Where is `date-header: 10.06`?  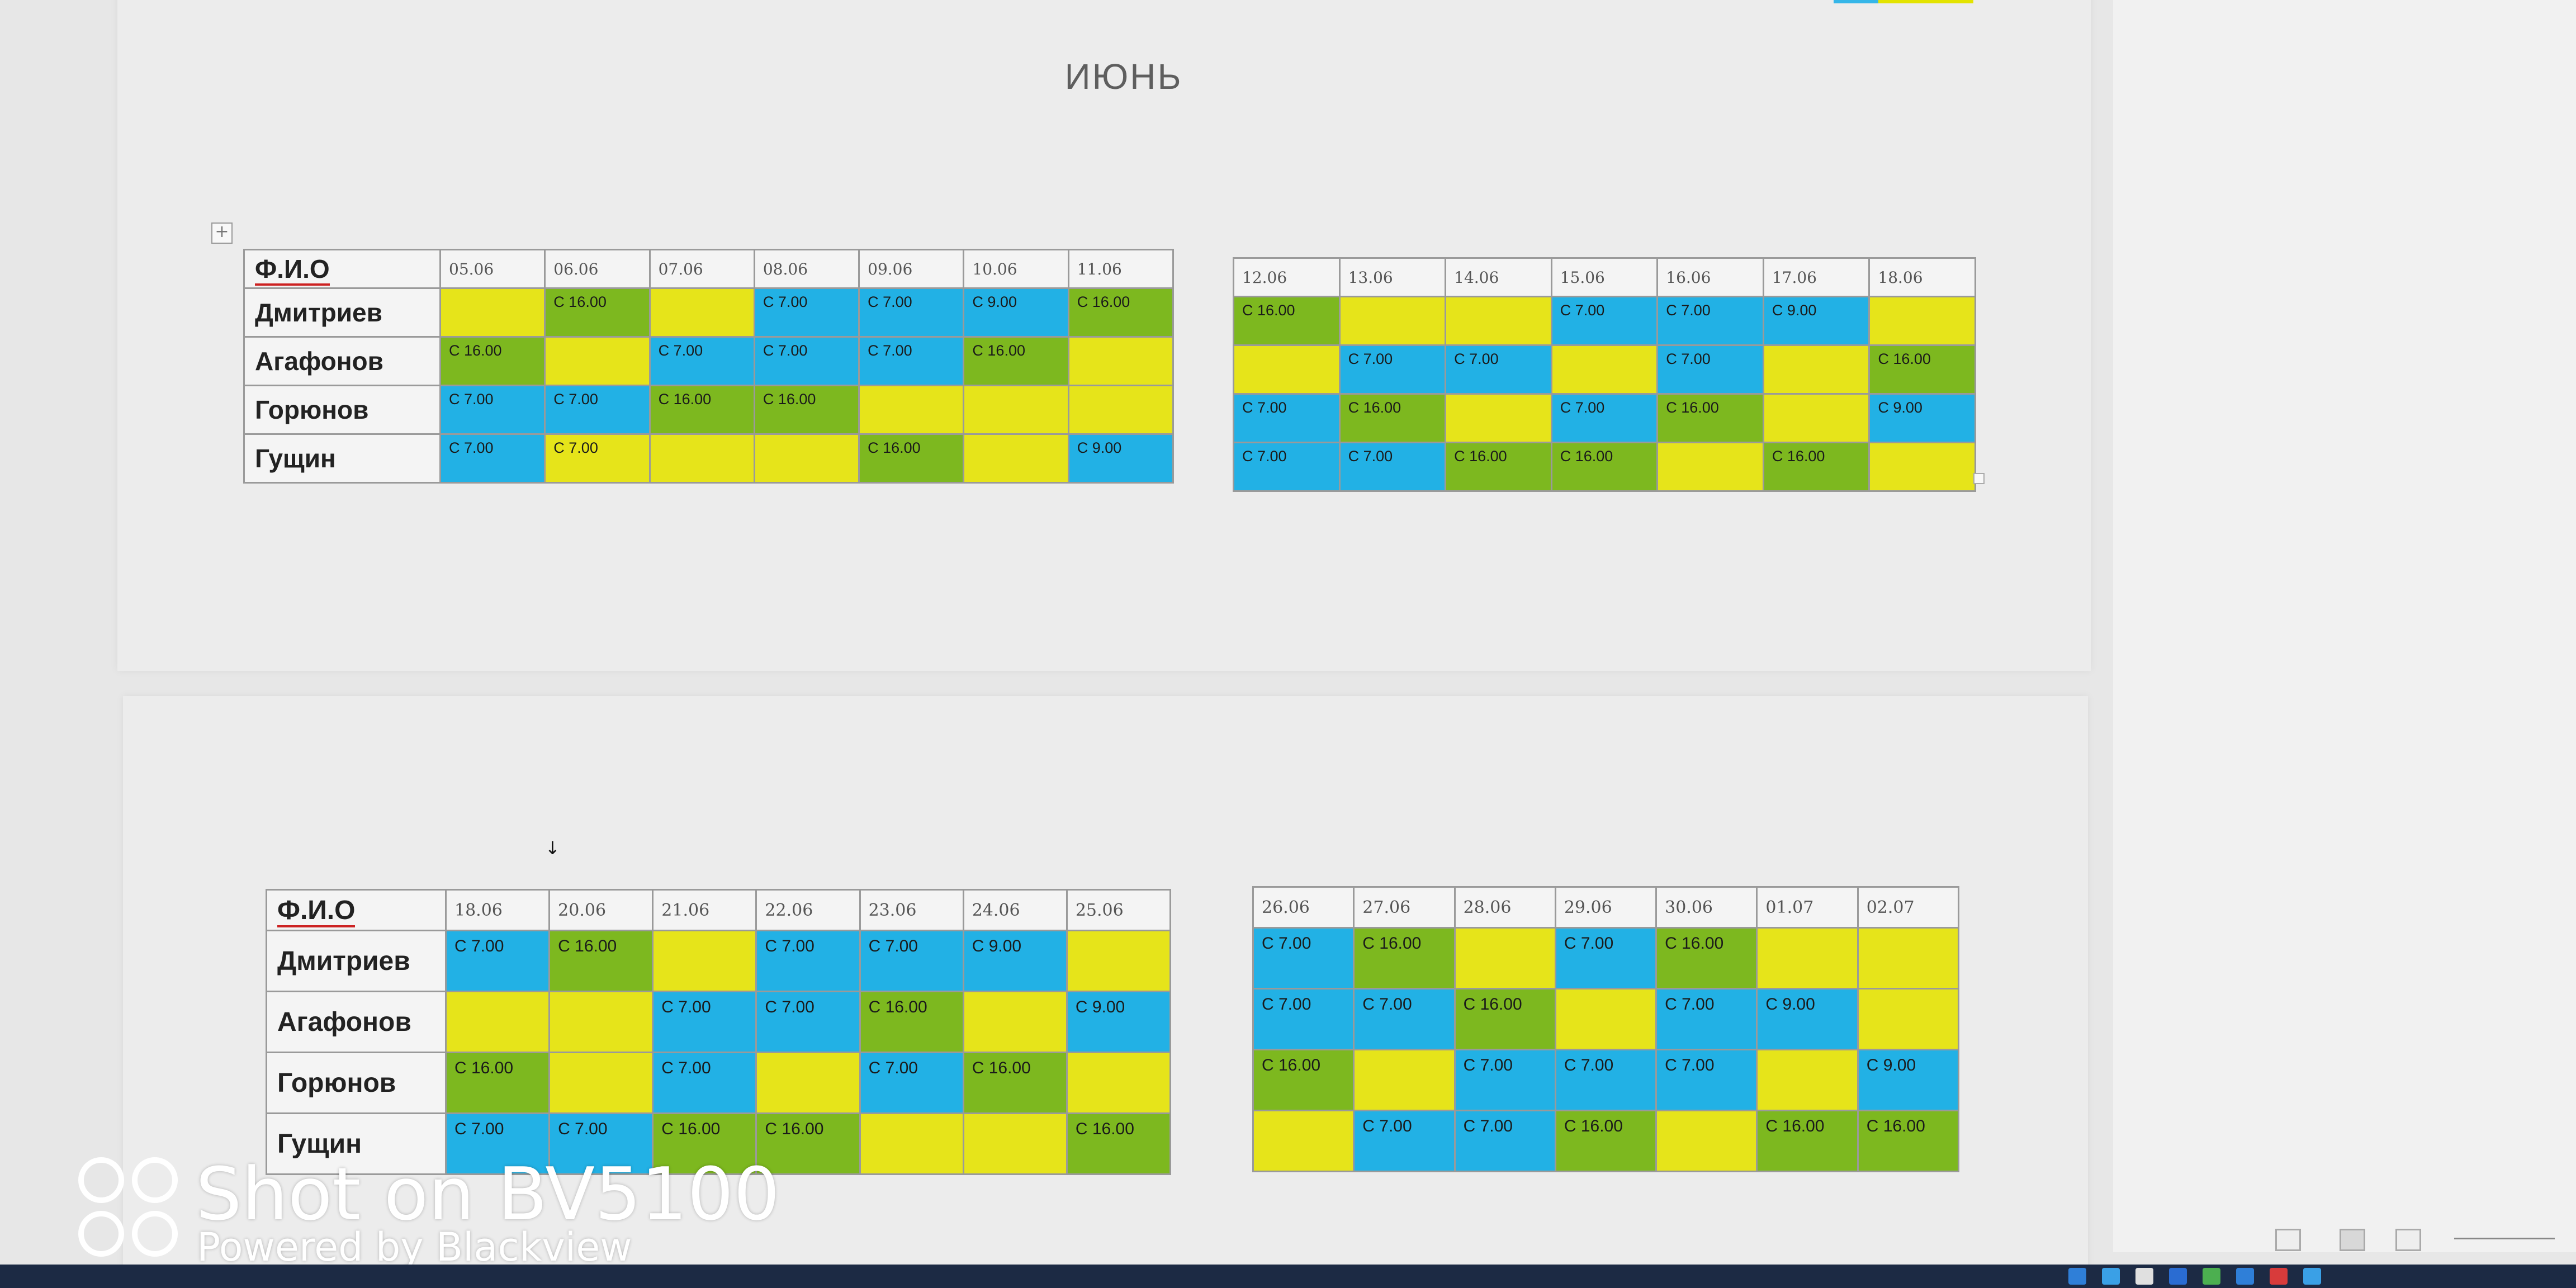
date-header: 10.06 is located at coordinates (1016, 269).